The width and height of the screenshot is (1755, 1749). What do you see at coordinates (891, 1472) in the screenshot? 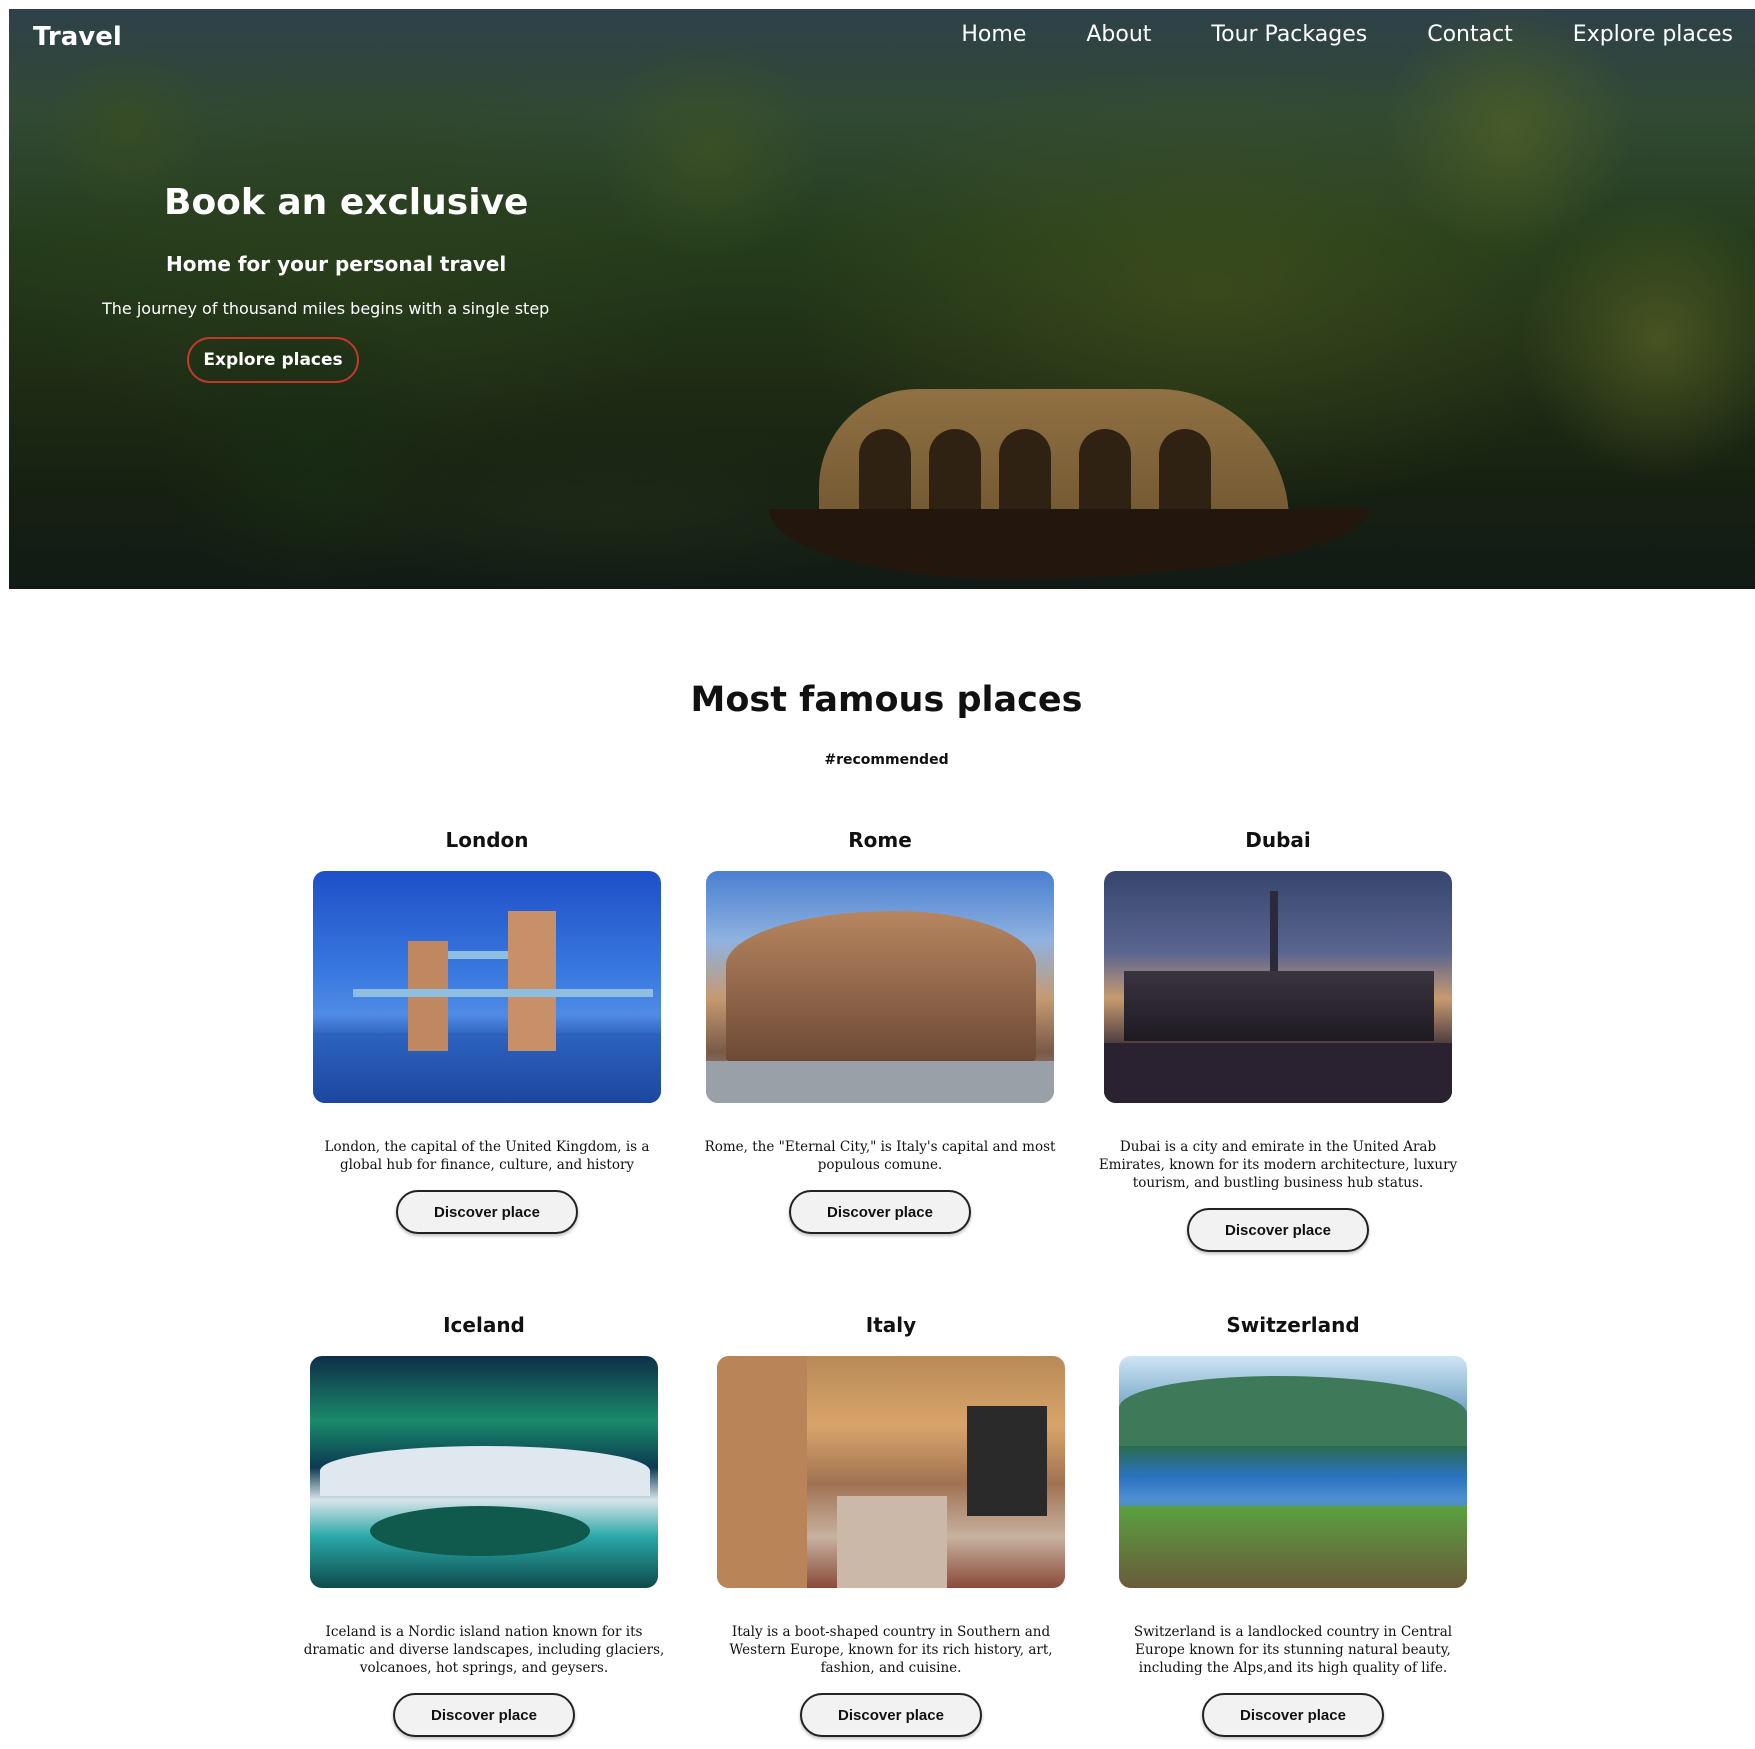
I see `italy-image` at bounding box center [891, 1472].